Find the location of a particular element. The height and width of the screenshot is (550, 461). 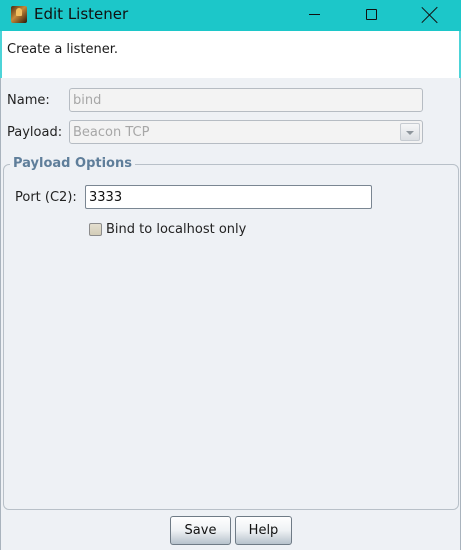

minimize-icon is located at coordinates (314, 14).